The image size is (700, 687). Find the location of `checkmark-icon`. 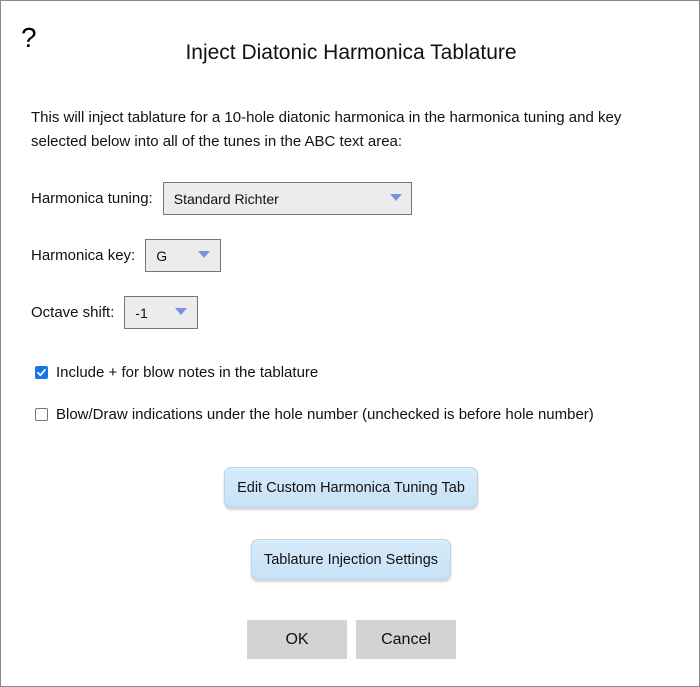

checkmark-icon is located at coordinates (41, 372).